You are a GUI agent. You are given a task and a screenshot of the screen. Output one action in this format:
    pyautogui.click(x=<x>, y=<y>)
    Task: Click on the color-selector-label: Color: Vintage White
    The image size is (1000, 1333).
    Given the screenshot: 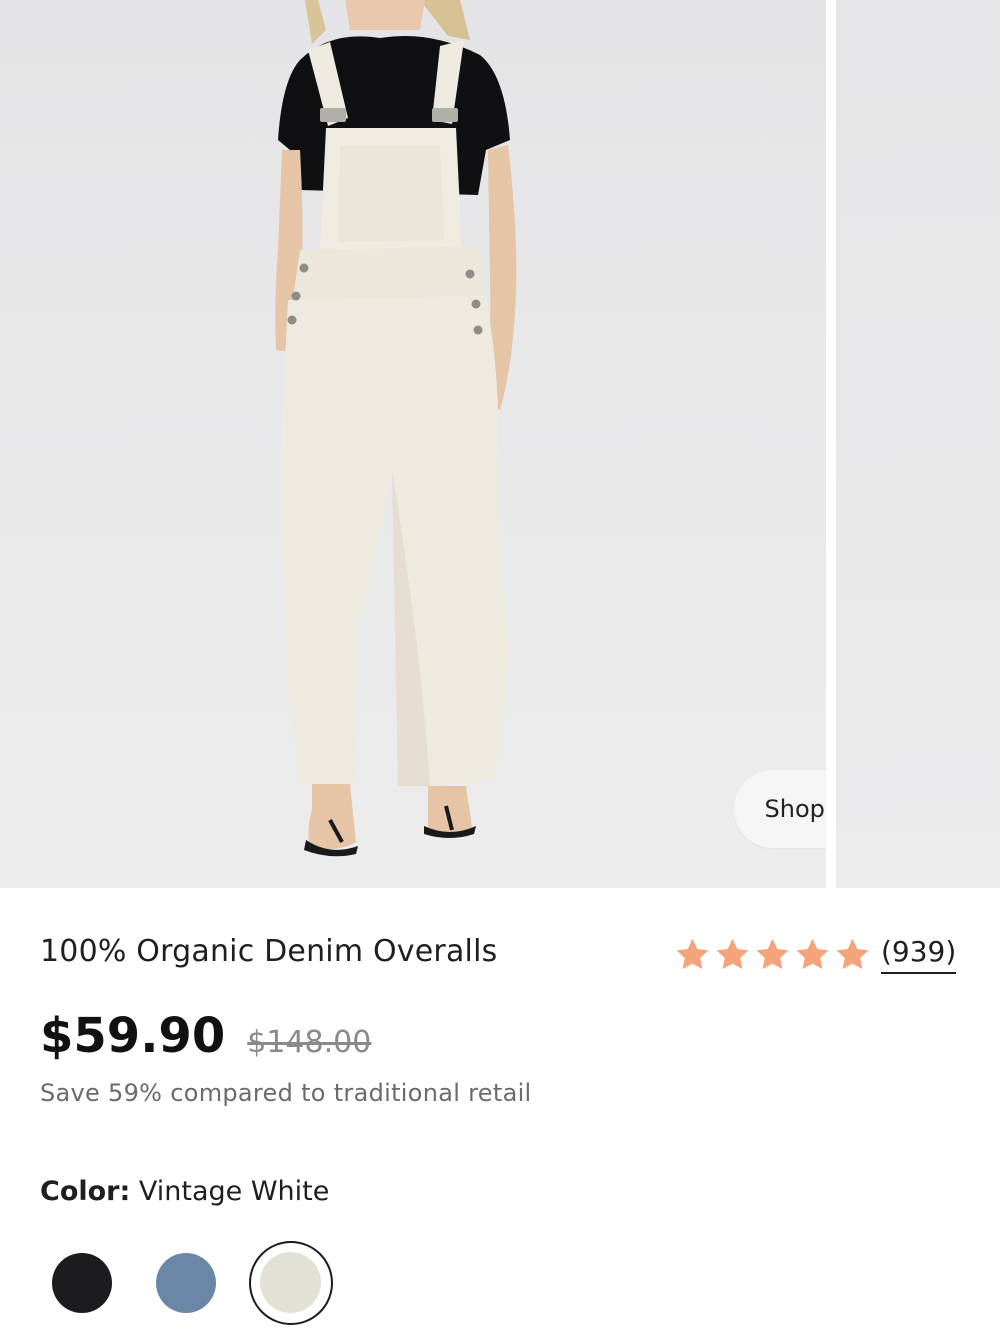 What is the action you would take?
    pyautogui.click(x=184, y=1191)
    